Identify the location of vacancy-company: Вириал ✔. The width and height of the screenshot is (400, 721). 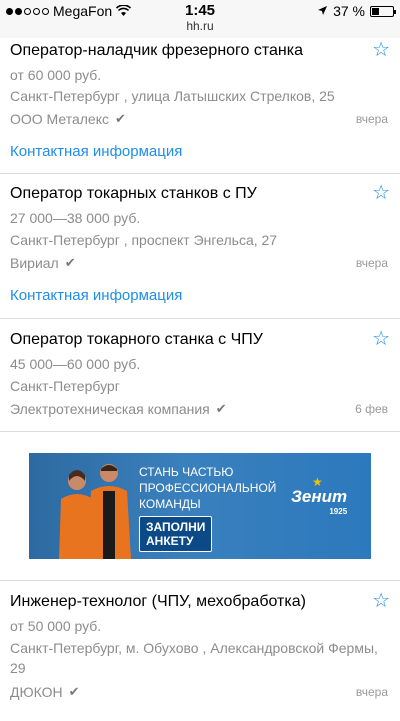
(43, 263).